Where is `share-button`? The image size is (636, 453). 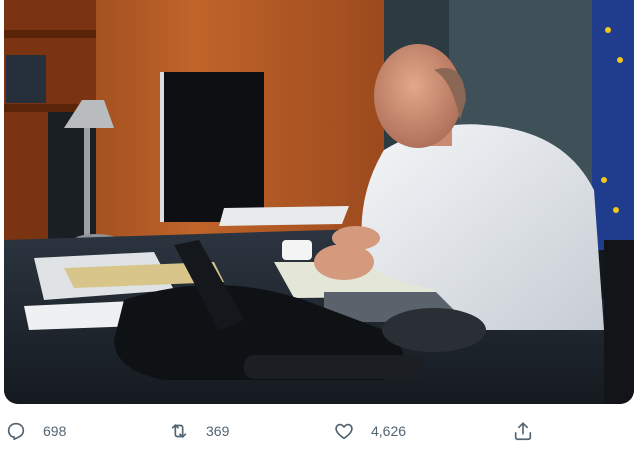
share-button is located at coordinates (523, 431).